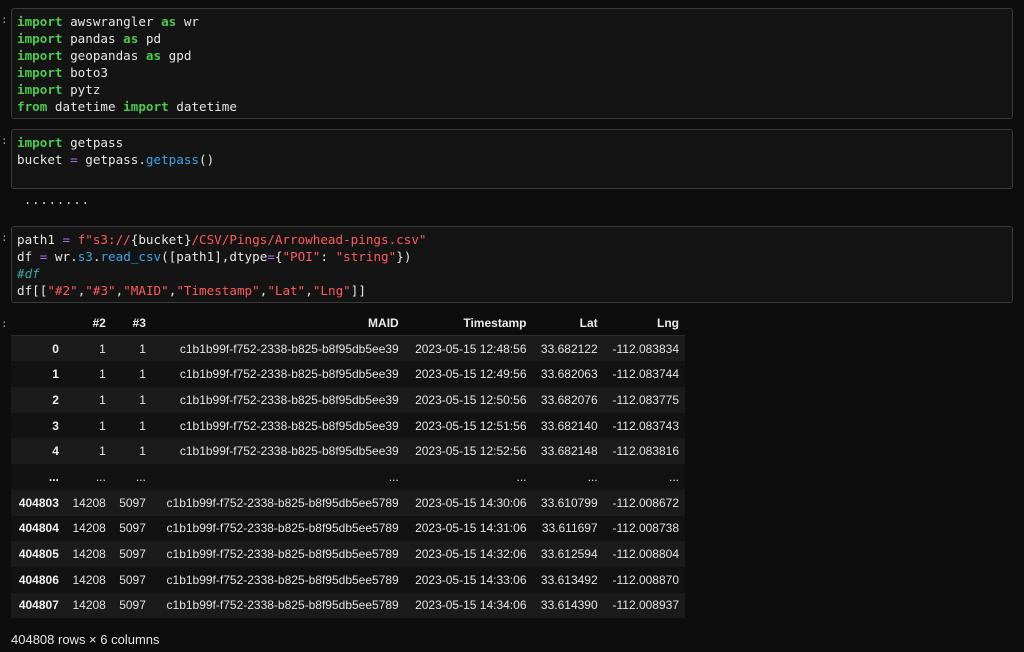 This screenshot has width=1024, height=652. Describe the element at coordinates (471, 605) in the screenshot. I see `table-cell: 2023-05-15 14:34:06` at that location.